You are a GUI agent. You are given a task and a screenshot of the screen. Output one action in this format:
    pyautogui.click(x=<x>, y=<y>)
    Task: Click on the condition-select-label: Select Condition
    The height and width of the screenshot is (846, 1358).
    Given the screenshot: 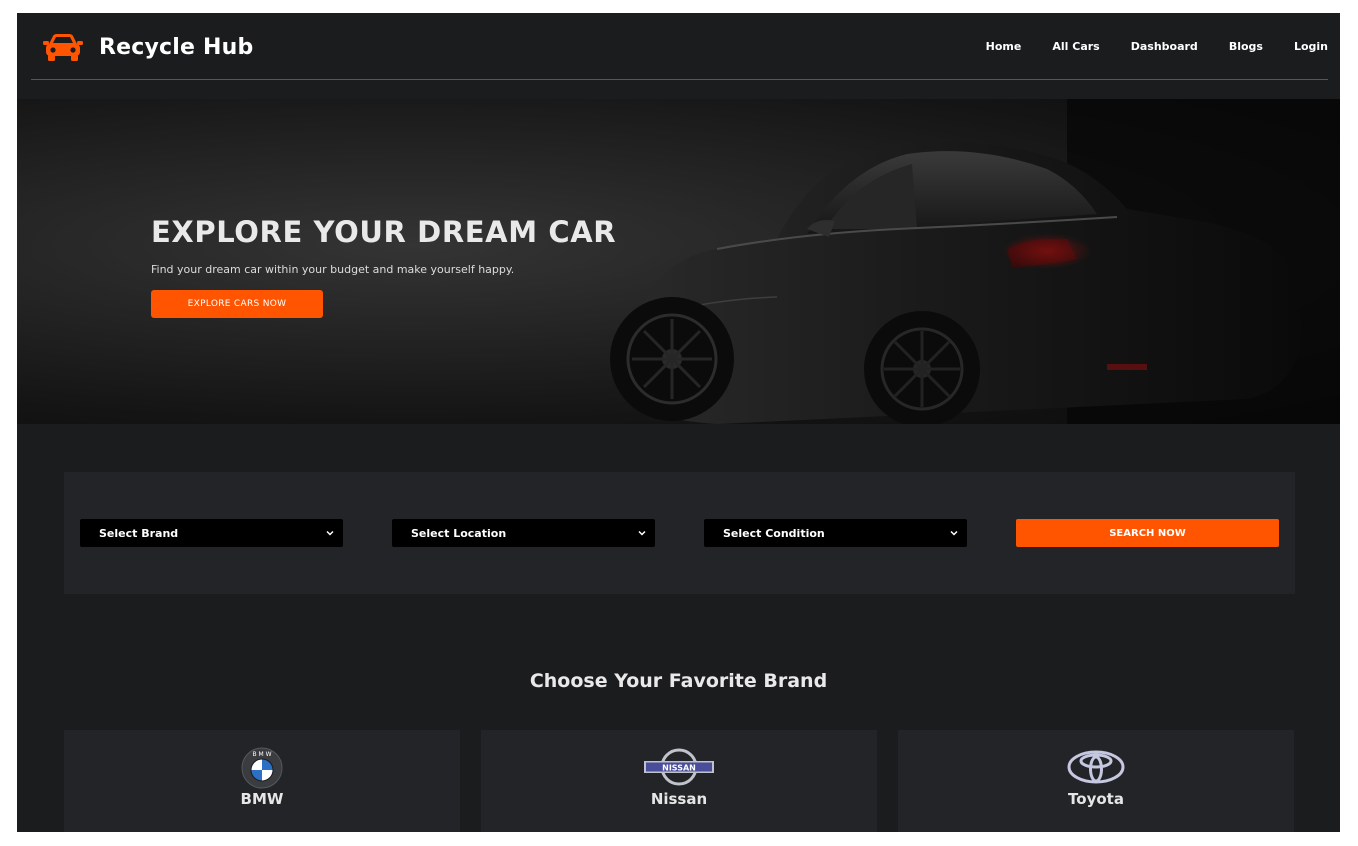 What is the action you would take?
    pyautogui.click(x=774, y=533)
    